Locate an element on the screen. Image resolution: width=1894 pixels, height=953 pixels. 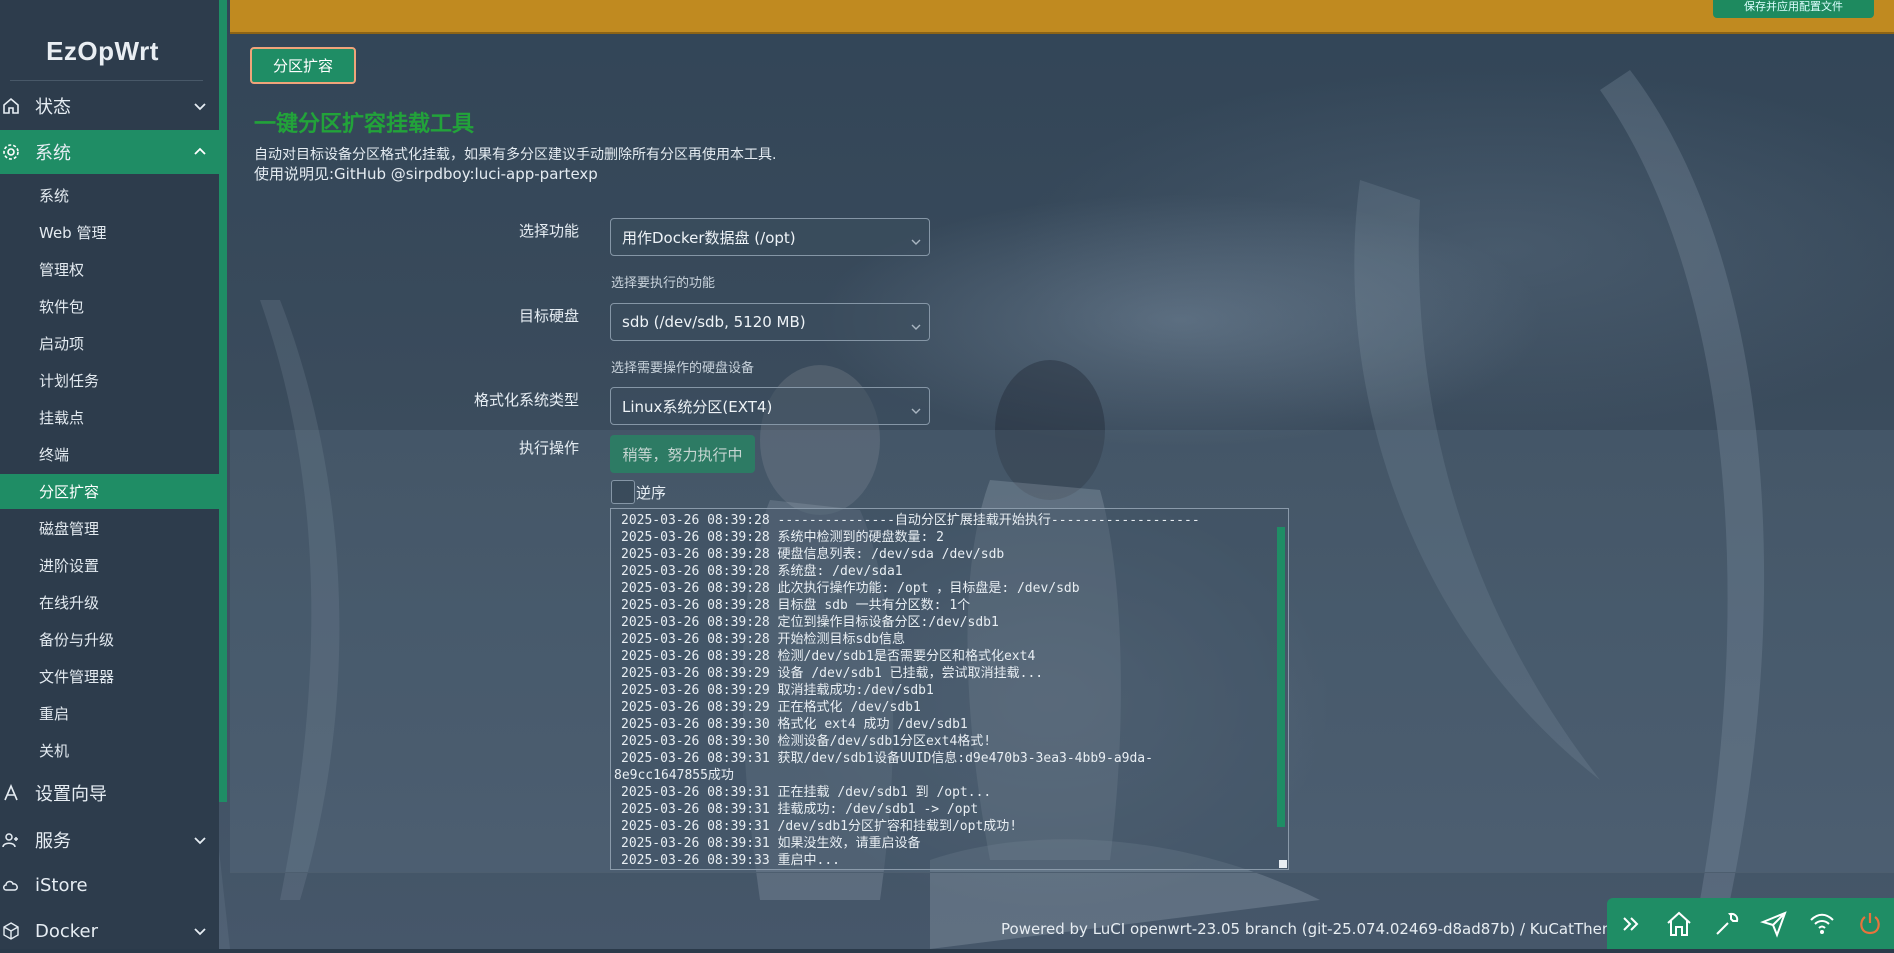
sidebar-sub-label: 管理权 is located at coordinates (62, 270).